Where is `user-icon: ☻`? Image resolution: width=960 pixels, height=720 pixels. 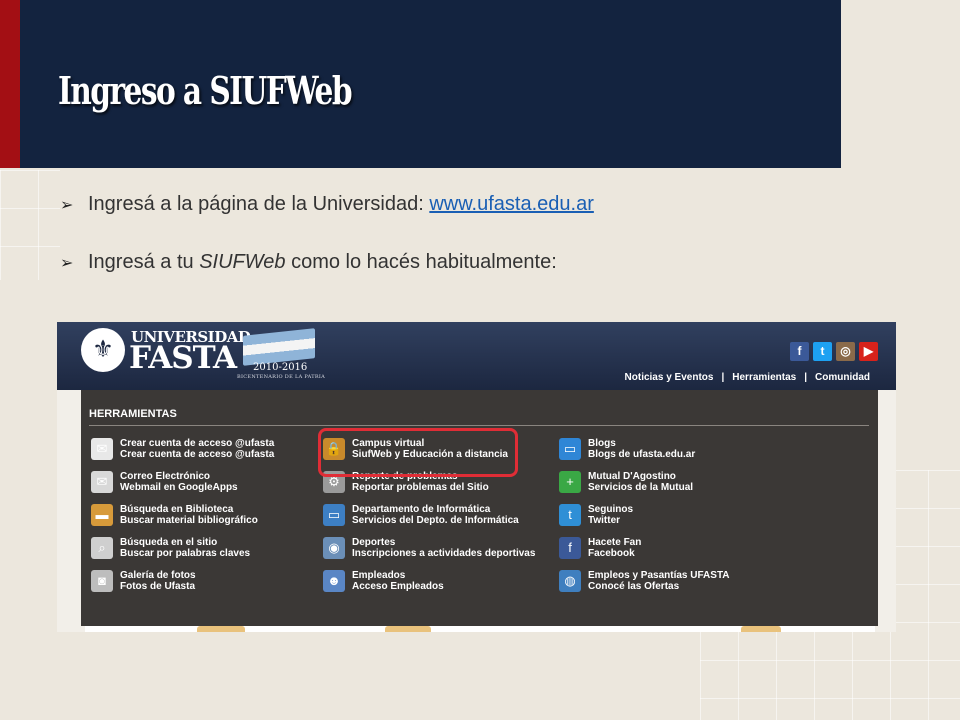
user-icon: ☻ is located at coordinates (334, 581).